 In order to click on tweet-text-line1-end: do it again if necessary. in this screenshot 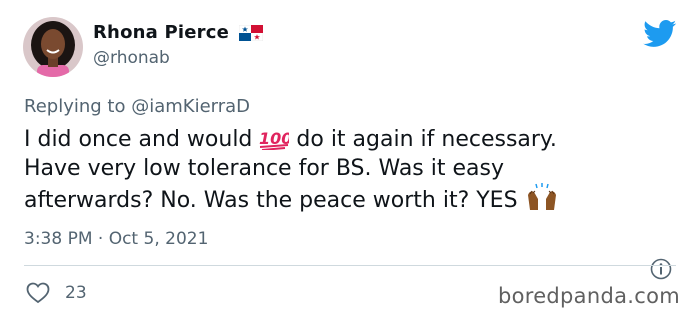, I will do `click(423, 139)`.